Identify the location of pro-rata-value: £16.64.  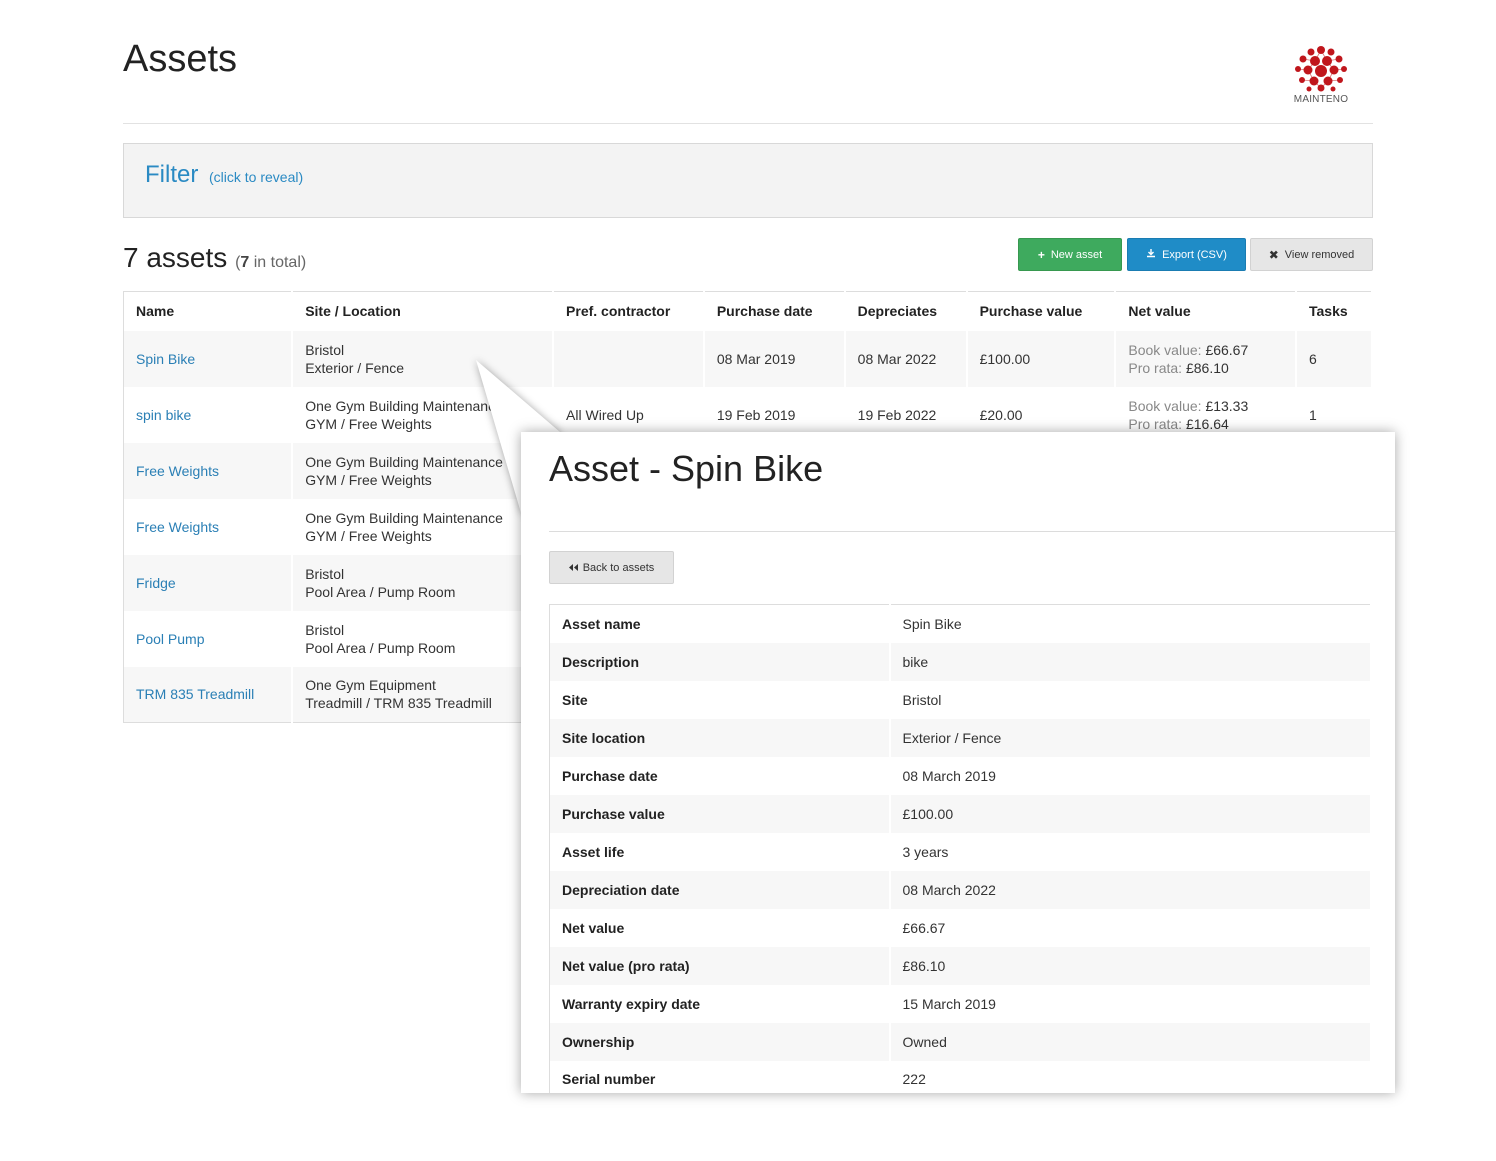
(1207, 423).